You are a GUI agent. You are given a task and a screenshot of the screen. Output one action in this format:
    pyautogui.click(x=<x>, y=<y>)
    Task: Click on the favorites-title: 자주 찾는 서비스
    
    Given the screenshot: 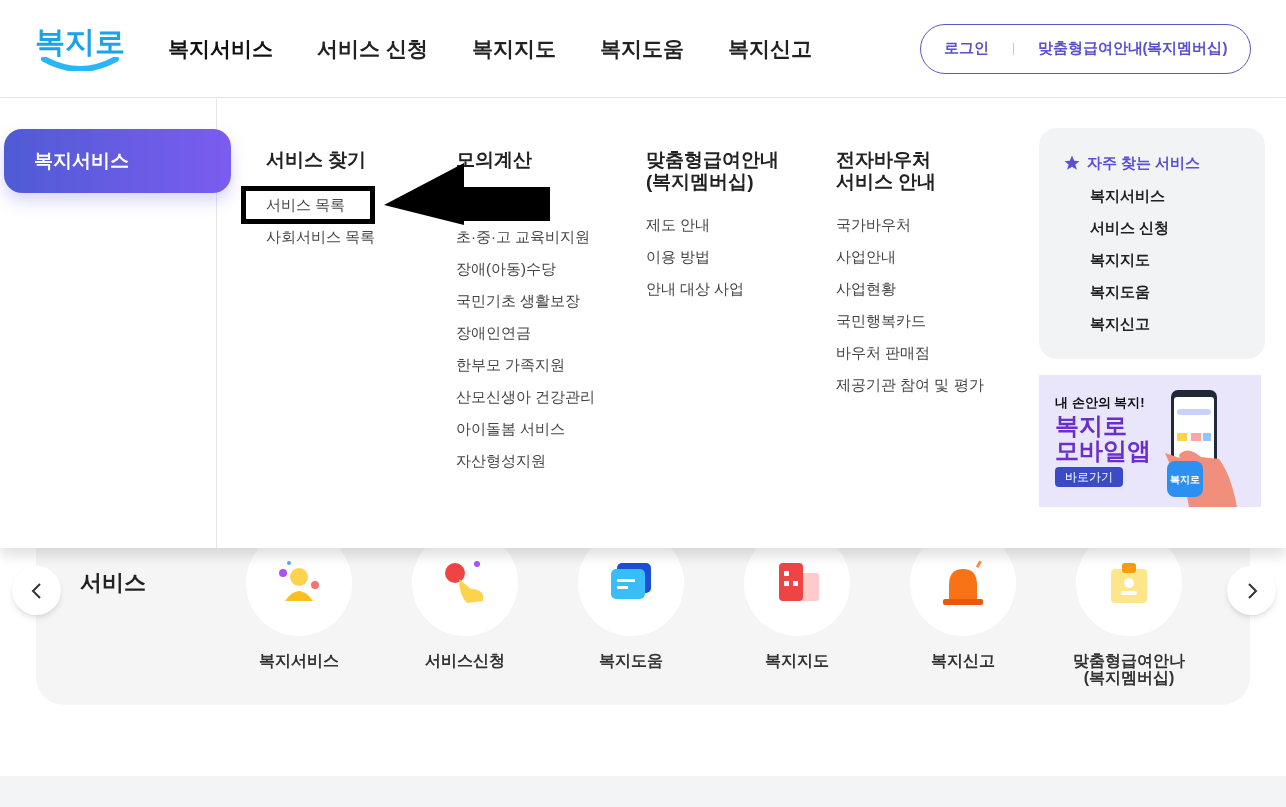 What is the action you would take?
    pyautogui.click(x=1144, y=163)
    